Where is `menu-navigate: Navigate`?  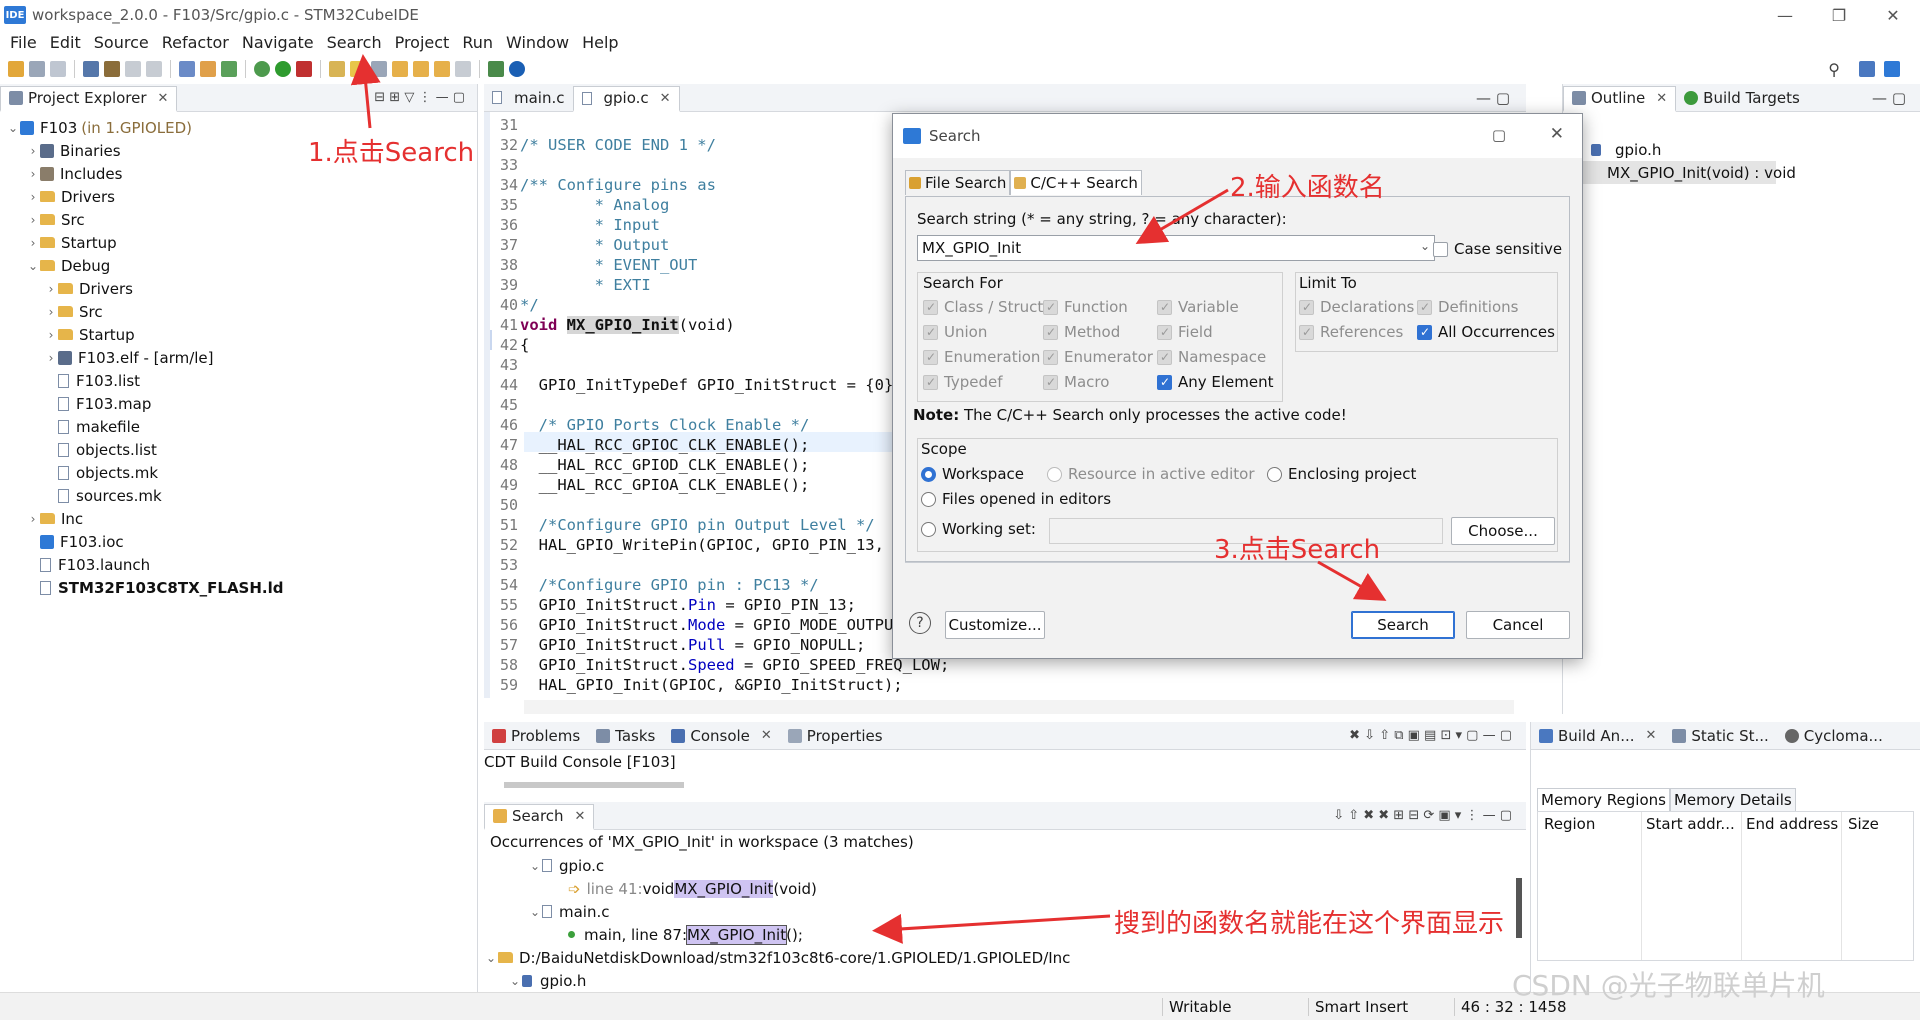
menu-navigate: Navigate is located at coordinates (278, 42).